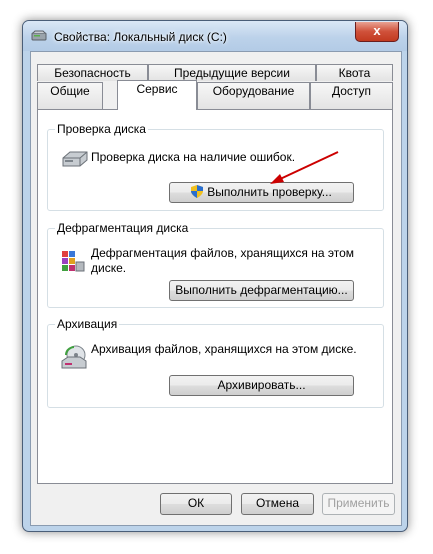  I want to click on tab-general: Общие, so click(70, 95).